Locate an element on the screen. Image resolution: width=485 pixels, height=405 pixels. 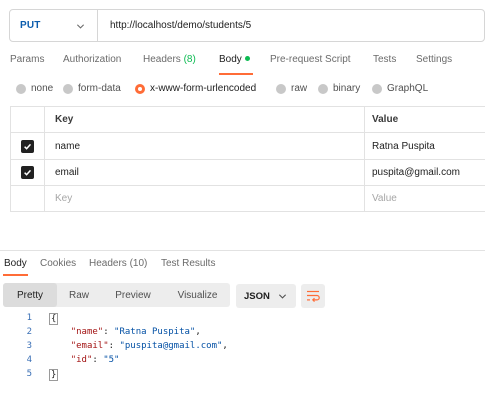
format-label: JSON is located at coordinates (257, 296).